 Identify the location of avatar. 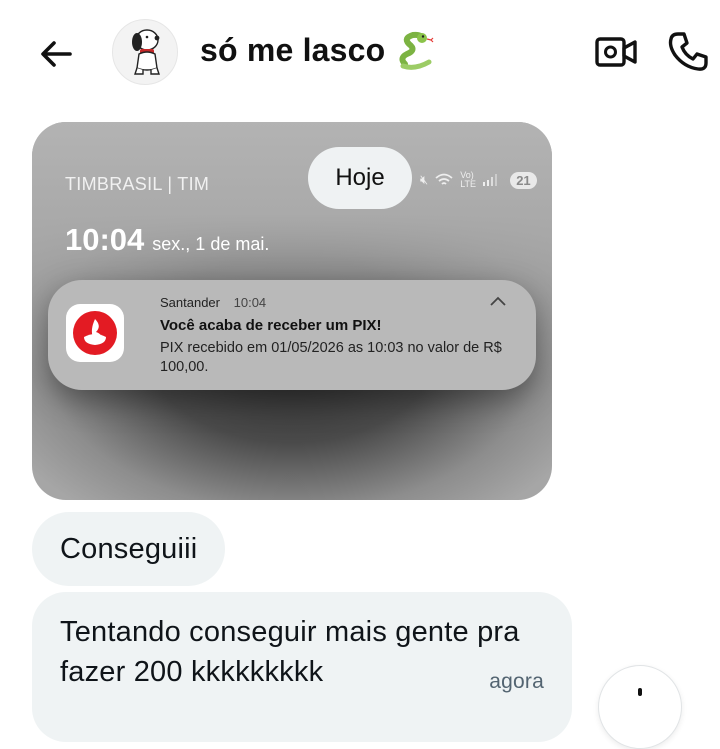
(145, 52).